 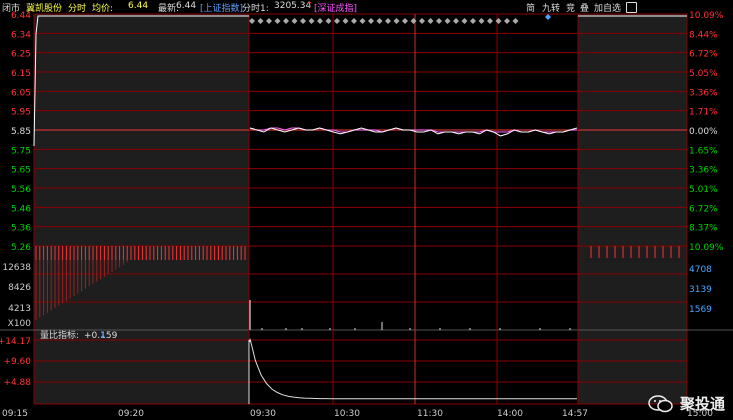 I want to click on price-tick-label: 6.34, so click(x=21, y=35).